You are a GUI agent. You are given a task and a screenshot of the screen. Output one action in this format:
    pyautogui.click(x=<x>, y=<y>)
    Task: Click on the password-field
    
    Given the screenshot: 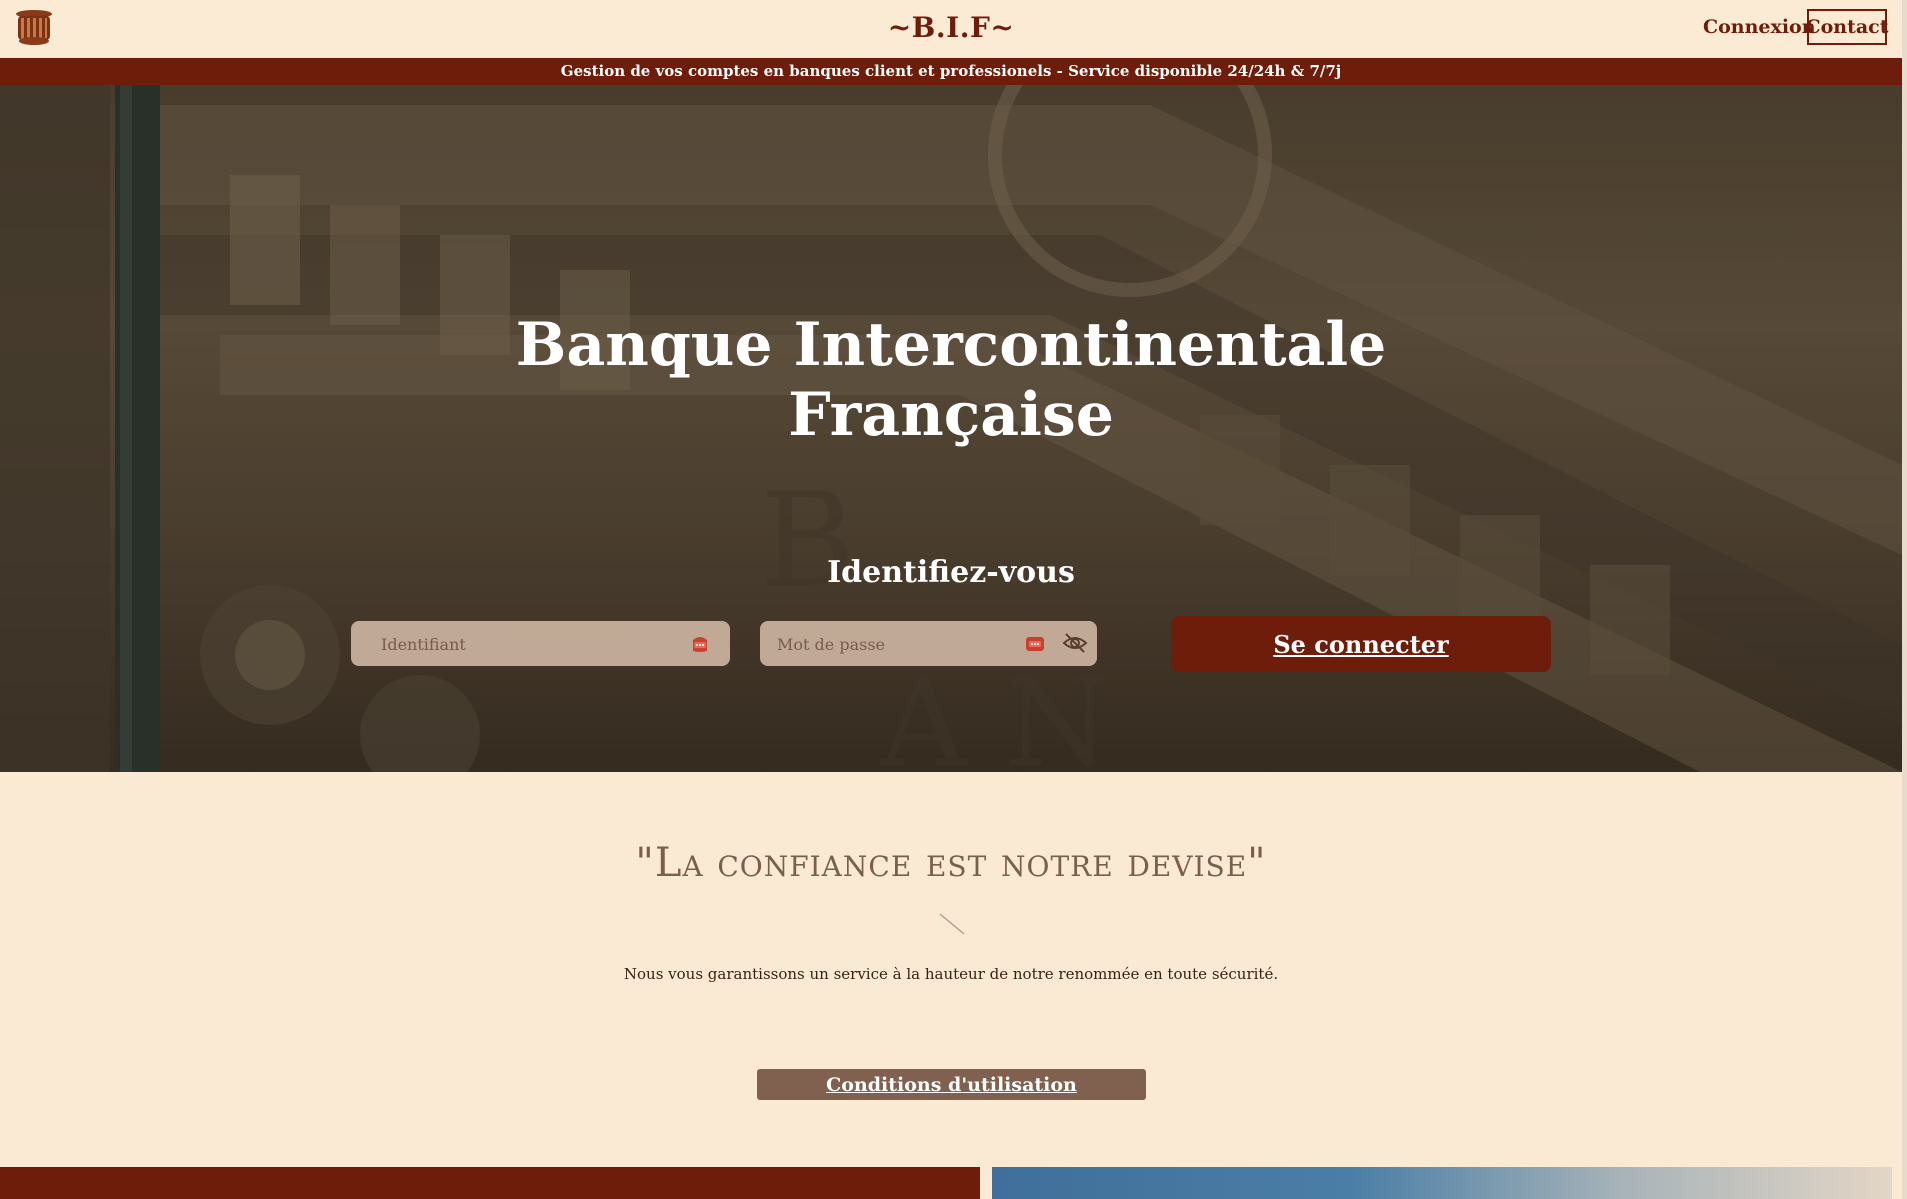 What is the action you would take?
    pyautogui.click(x=928, y=644)
    